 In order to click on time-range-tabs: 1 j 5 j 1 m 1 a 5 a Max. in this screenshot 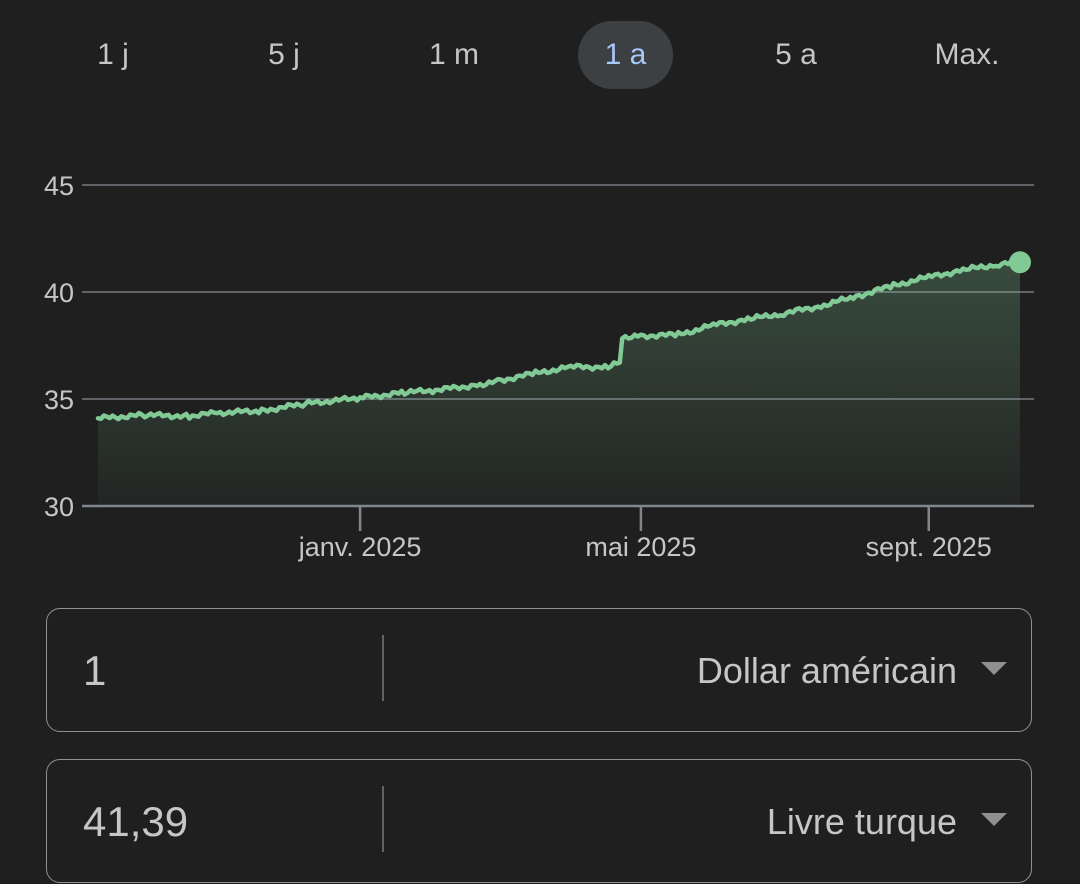, I will do `click(540, 55)`.